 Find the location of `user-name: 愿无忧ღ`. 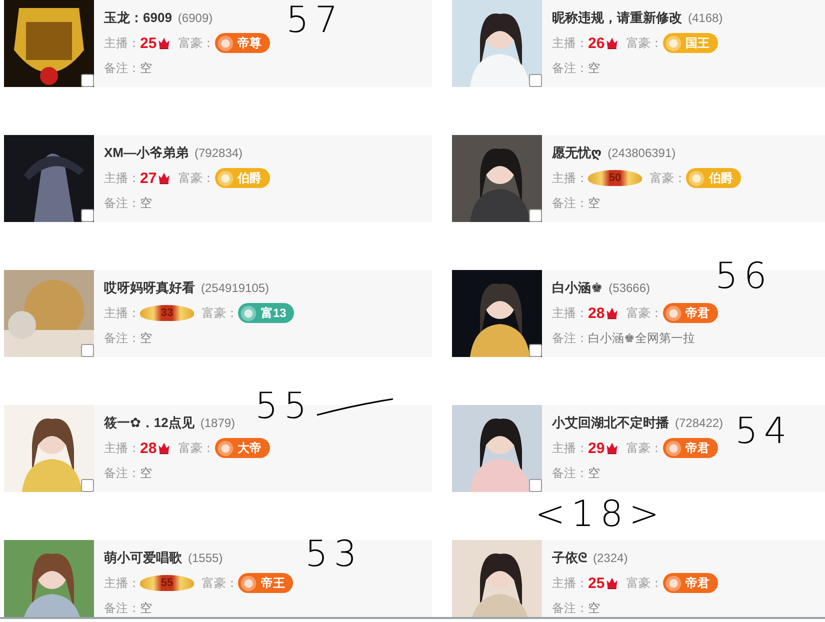

user-name: 愿无忧ღ is located at coordinates (577, 153).